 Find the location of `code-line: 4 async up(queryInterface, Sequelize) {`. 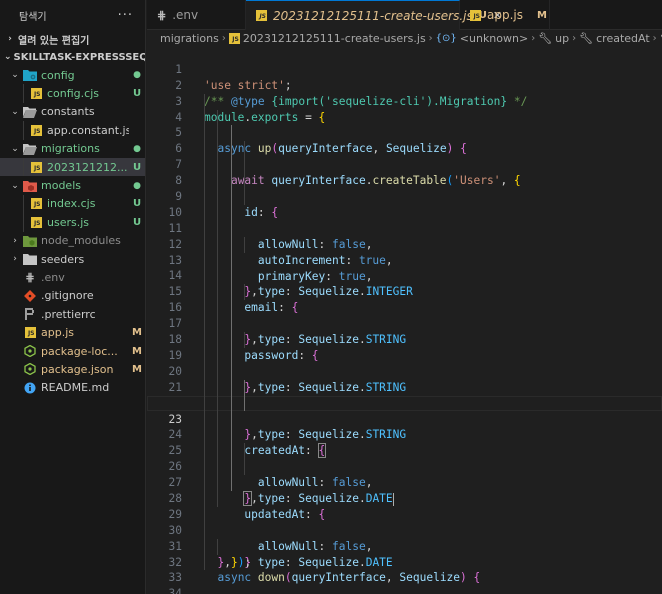

code-line: 4 async up(queryInterface, Sequelize) { is located at coordinates (404, 124).